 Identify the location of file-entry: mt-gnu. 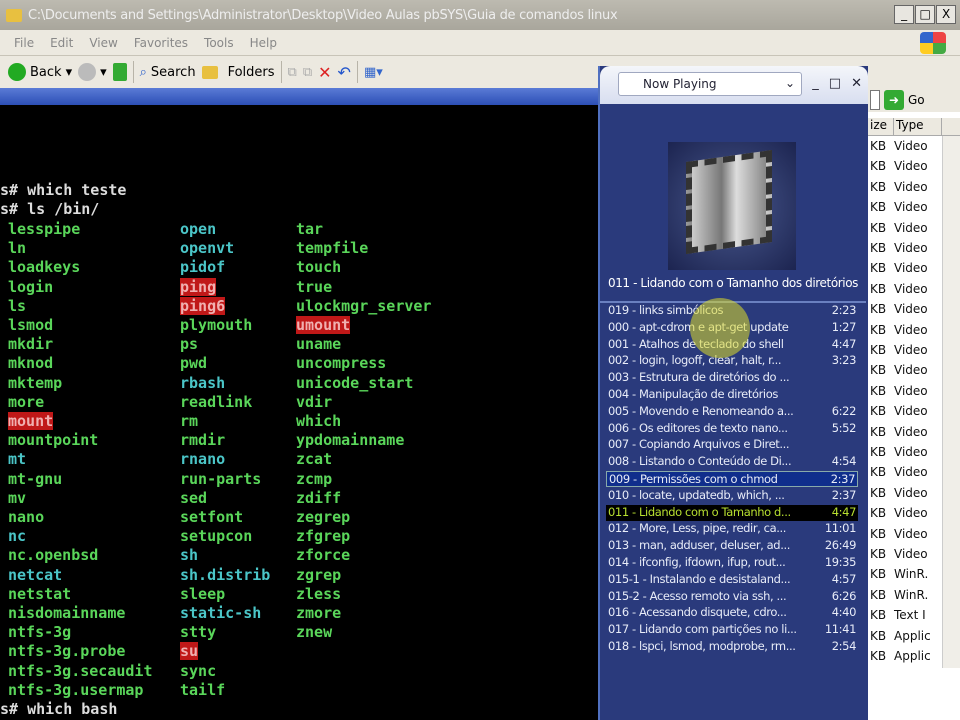
(35, 478).